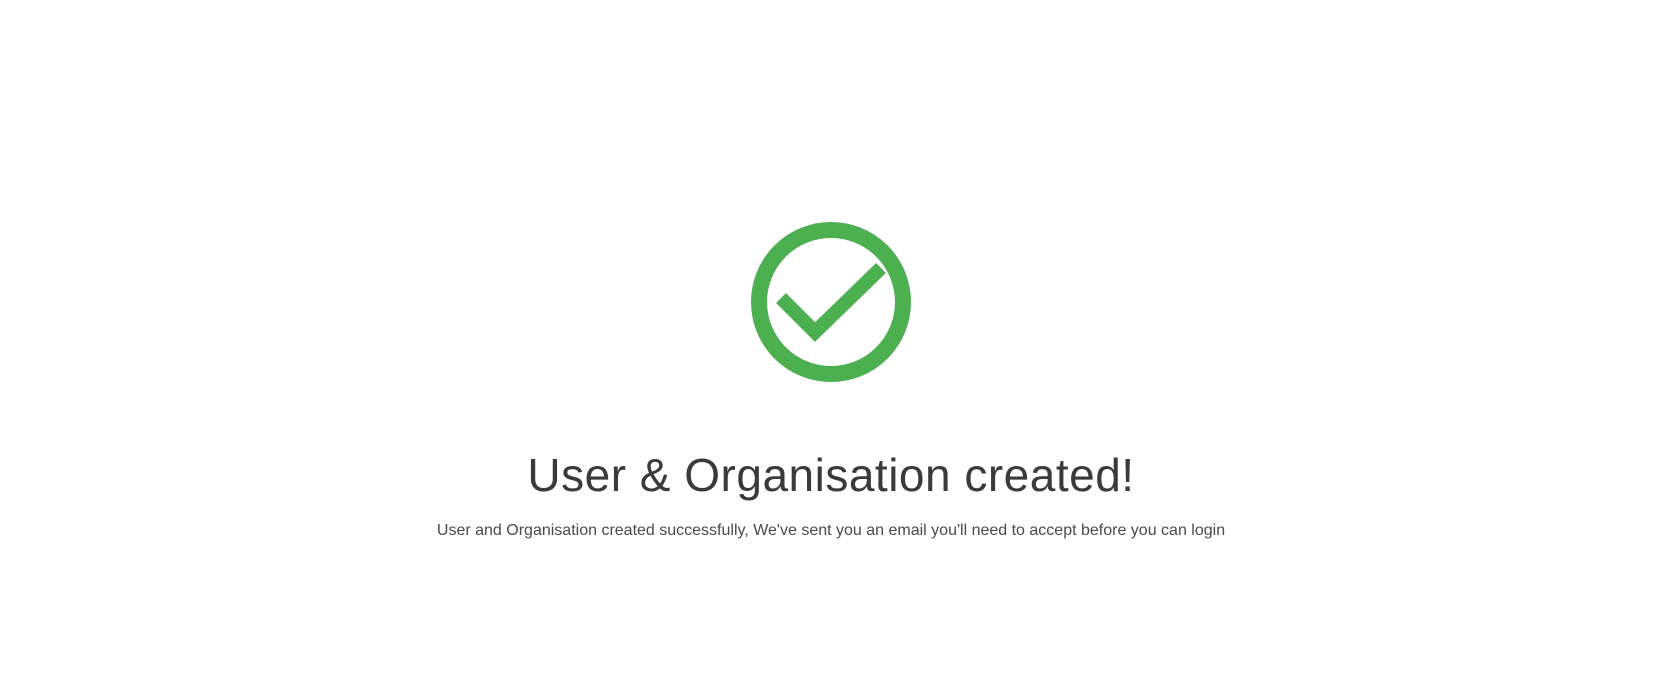 The width and height of the screenshot is (1662, 689). What do you see at coordinates (831, 475) in the screenshot?
I see `success-title: User & Organisation created!` at bounding box center [831, 475].